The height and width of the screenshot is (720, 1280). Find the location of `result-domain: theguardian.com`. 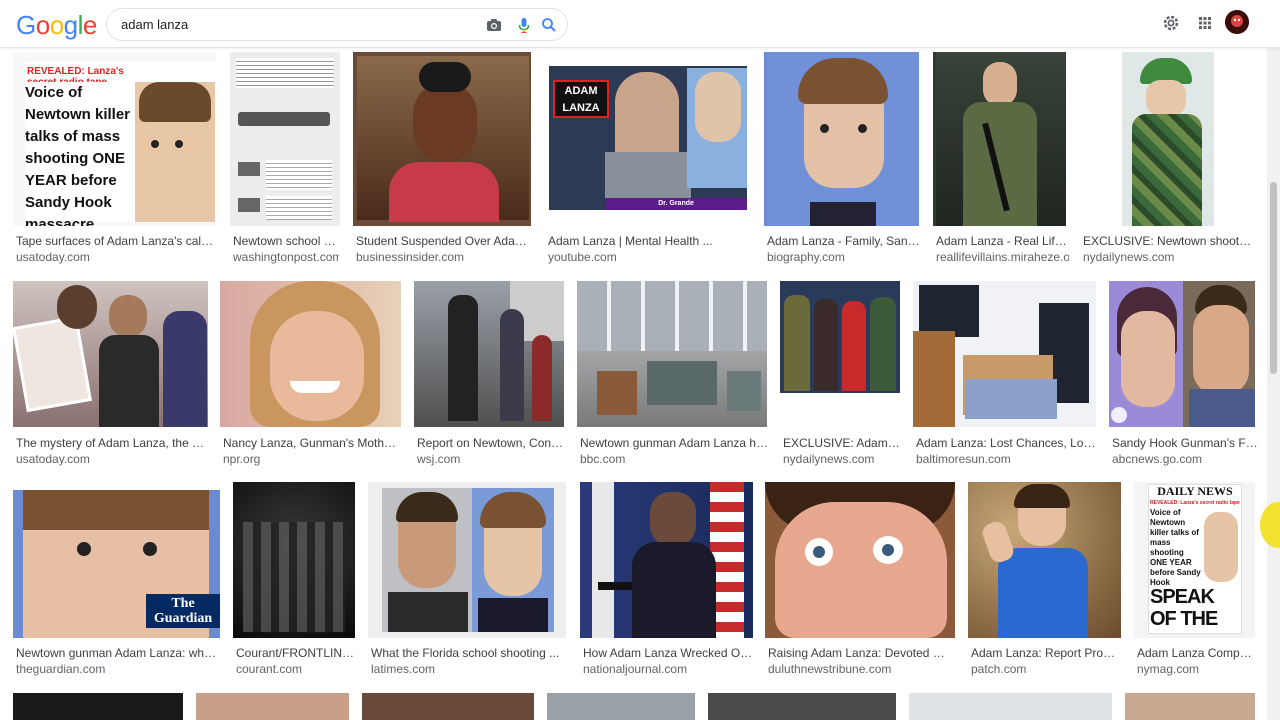

result-domain: theguardian.com is located at coordinates (118, 669).